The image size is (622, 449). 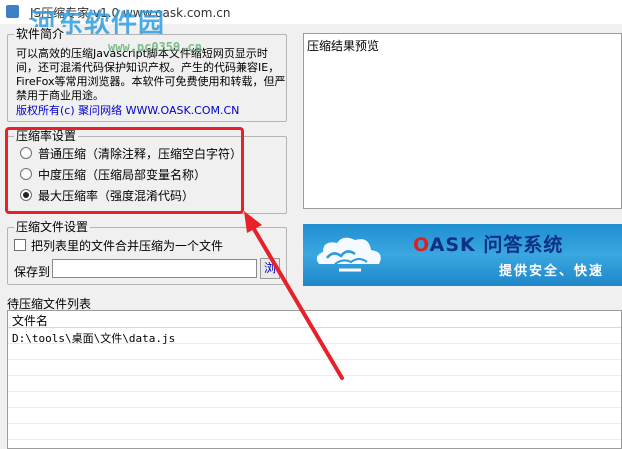 I want to click on oask-banner: OASK 问答系统 提供安全、快速, so click(x=462, y=255).